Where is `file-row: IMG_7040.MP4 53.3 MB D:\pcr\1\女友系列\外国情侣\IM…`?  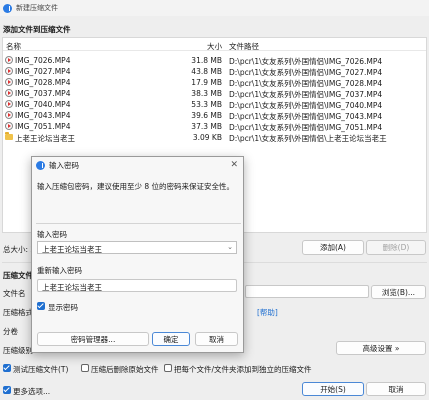
file-row: IMG_7040.MP4 53.3 MB D:\pcr\1\女友系列\外国情侣\IM… is located at coordinates (214, 104).